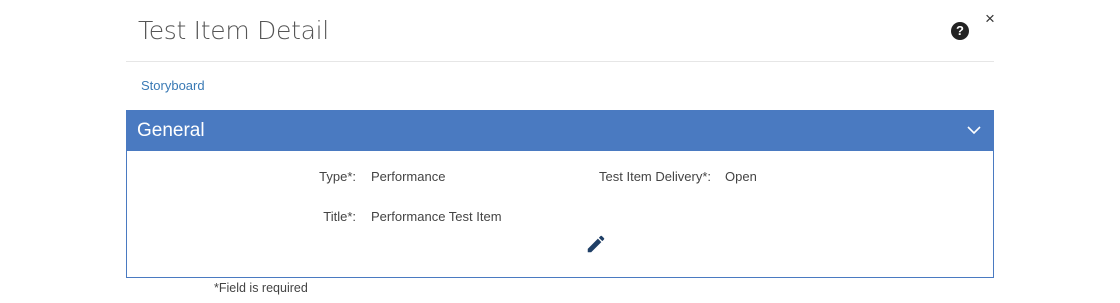  What do you see at coordinates (233, 30) in the screenshot?
I see `dialog-title: Test Item Detail` at bounding box center [233, 30].